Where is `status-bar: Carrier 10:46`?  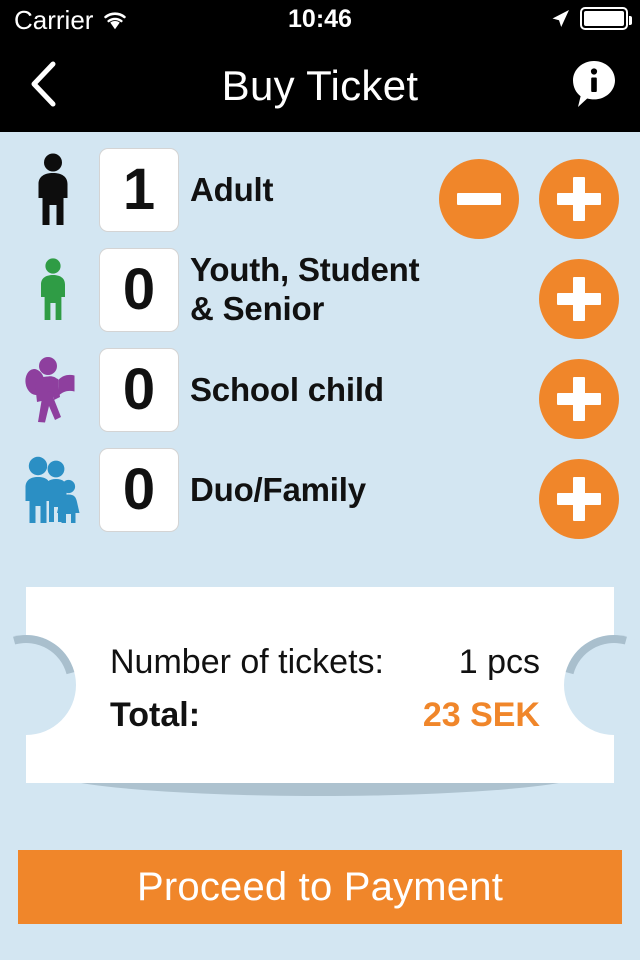
status-bar: Carrier 10:46 is located at coordinates (320, 20).